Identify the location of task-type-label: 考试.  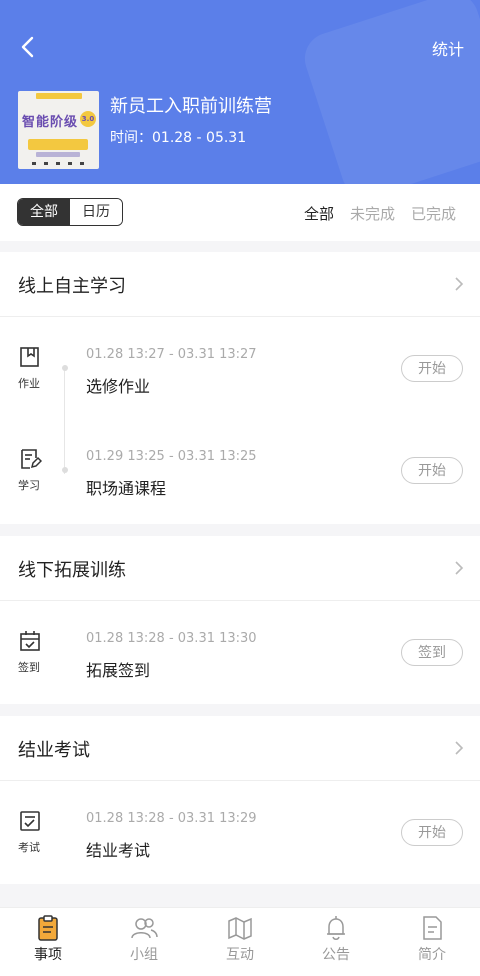
(29, 847).